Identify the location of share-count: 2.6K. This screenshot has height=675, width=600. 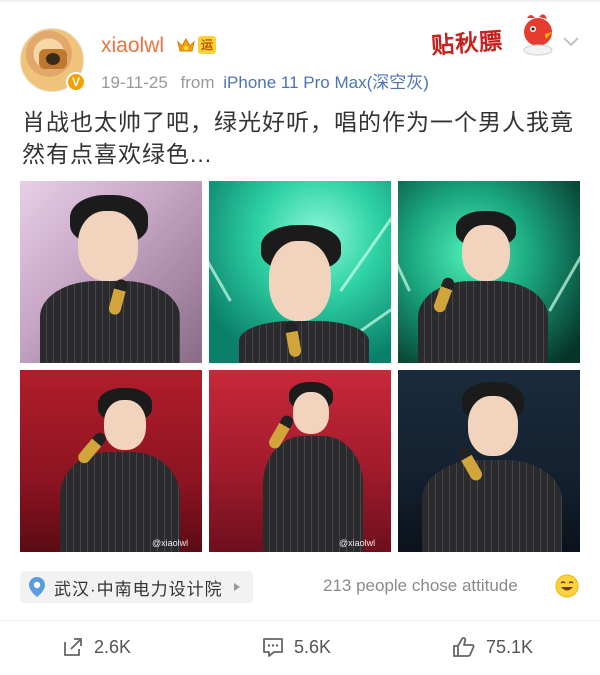
(113, 646).